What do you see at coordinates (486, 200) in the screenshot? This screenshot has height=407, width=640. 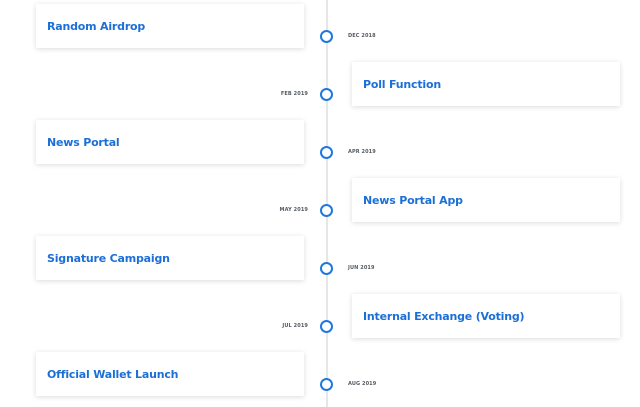 I see `timeline-card-news-portal-app: News Portal App` at bounding box center [486, 200].